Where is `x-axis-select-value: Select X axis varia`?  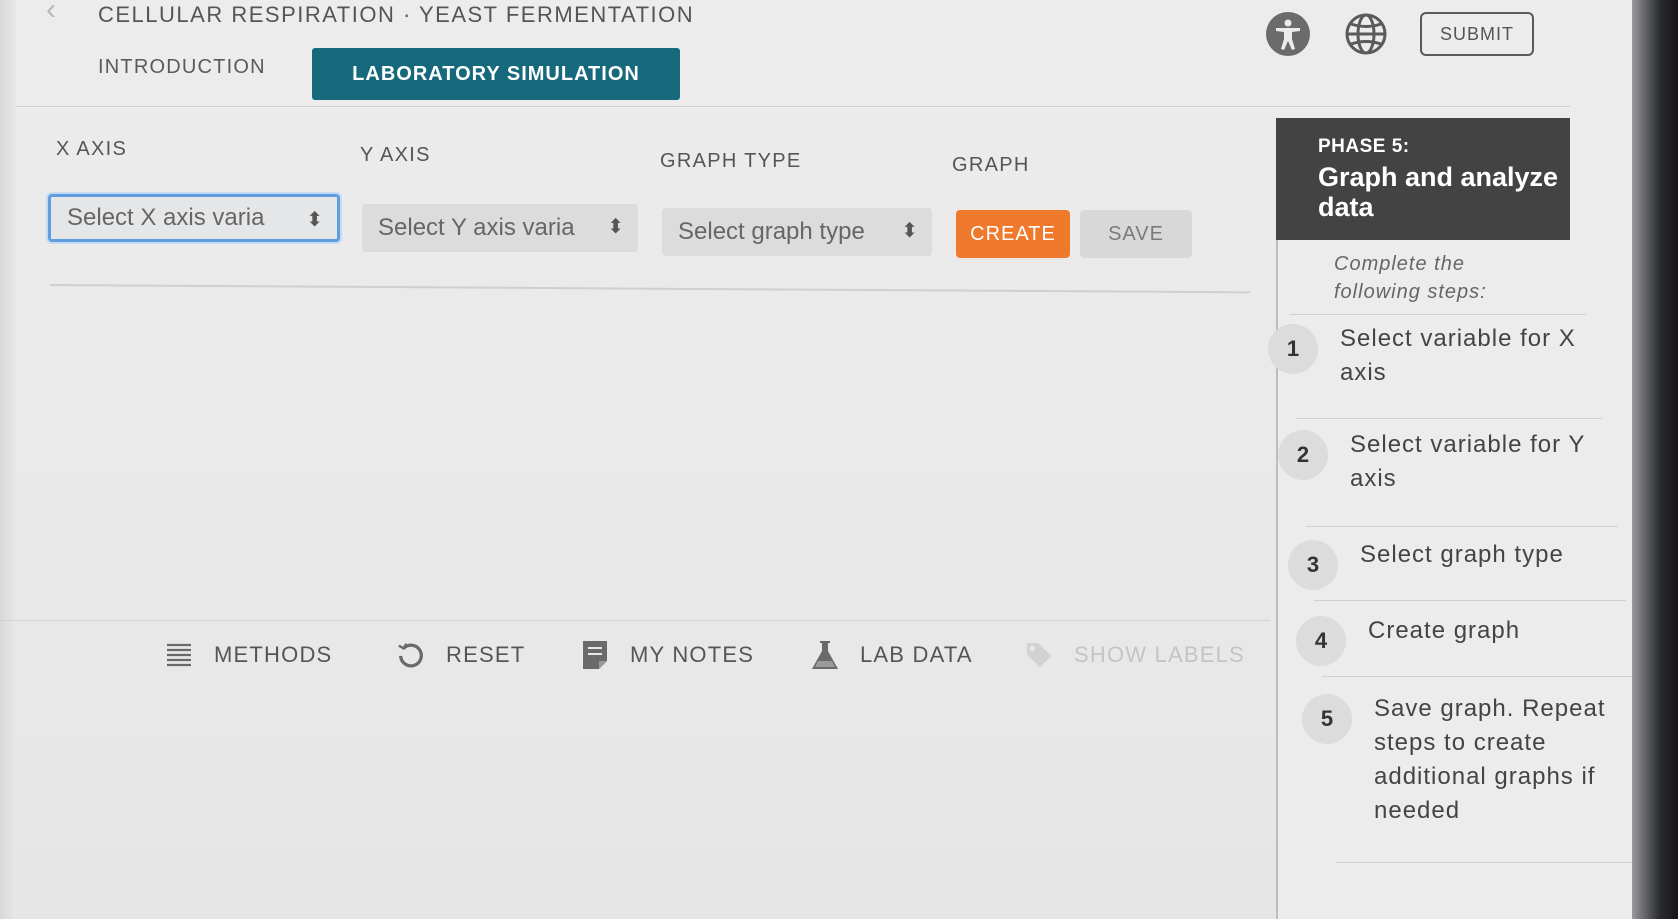 x-axis-select-value: Select X axis varia is located at coordinates (166, 217).